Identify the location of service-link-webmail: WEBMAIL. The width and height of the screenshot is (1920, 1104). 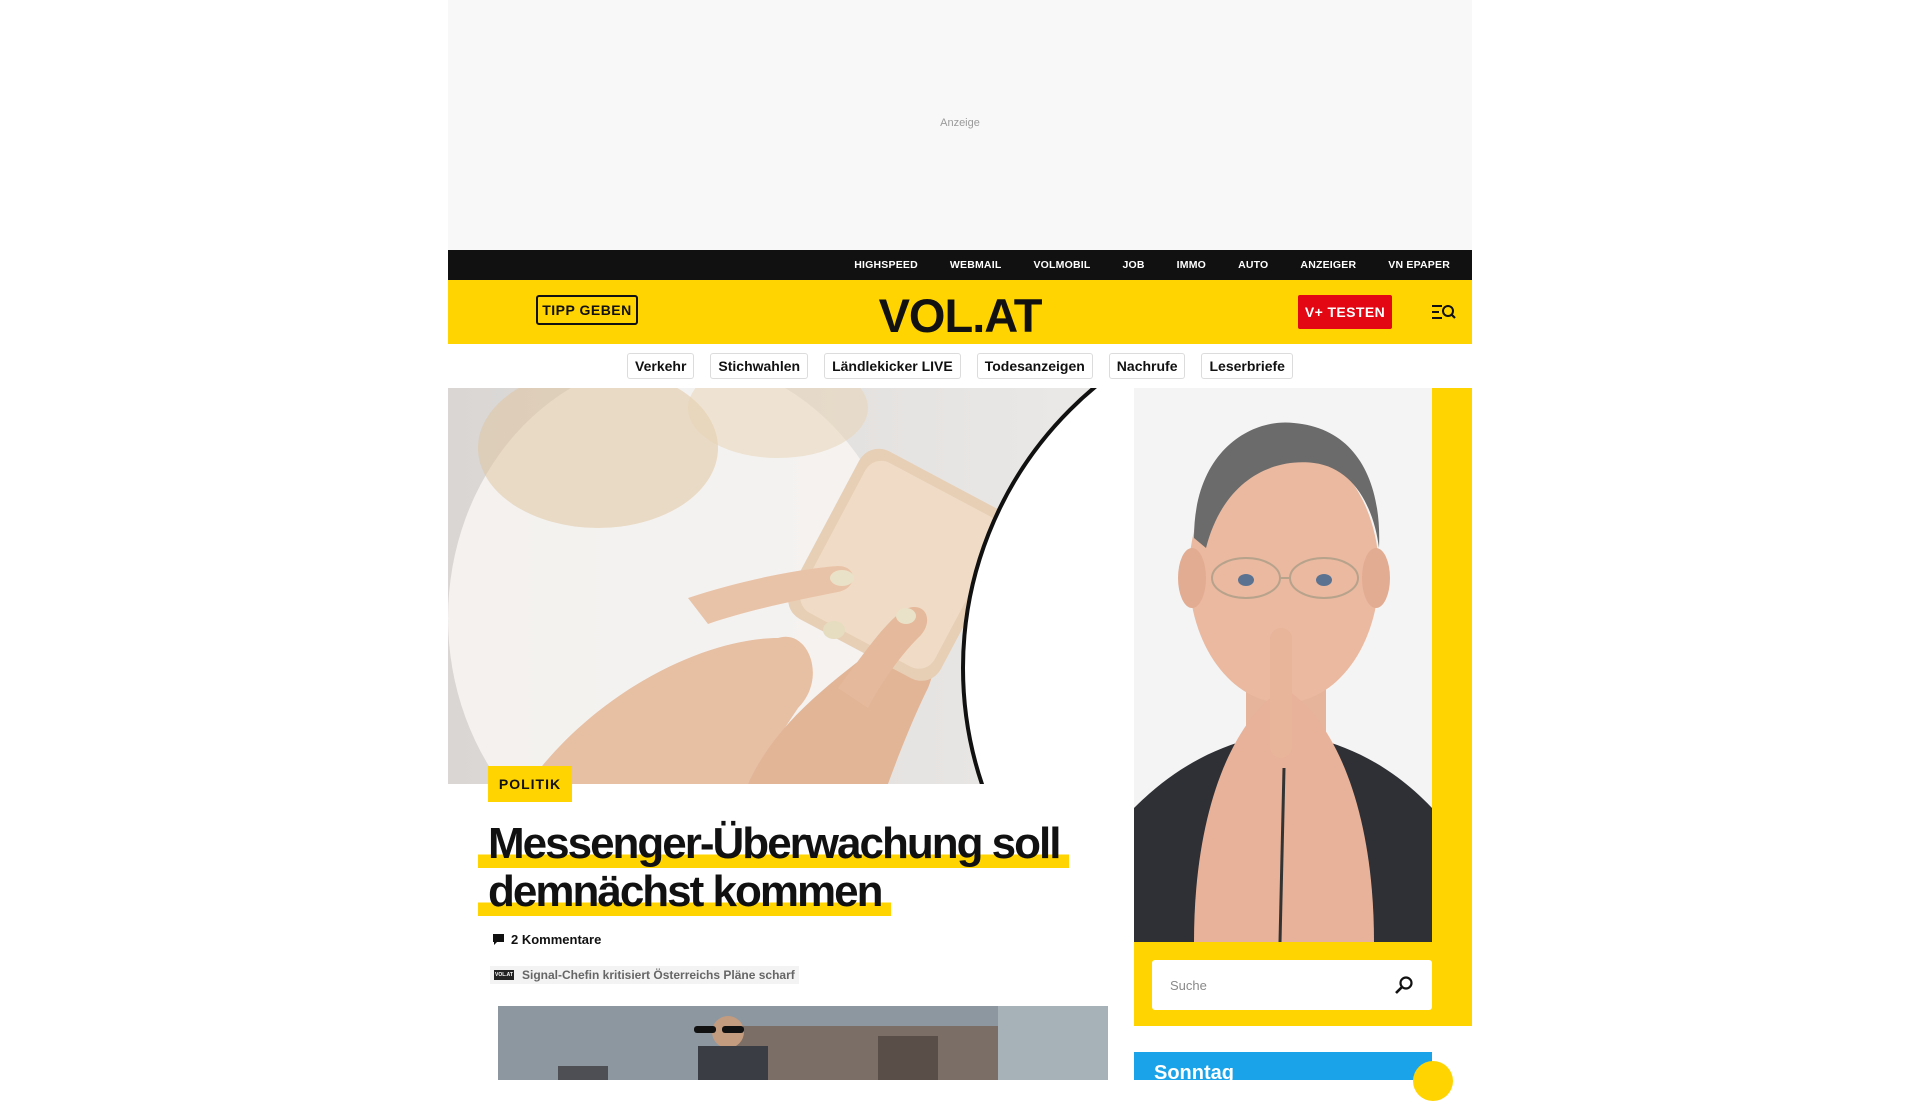
(976, 265).